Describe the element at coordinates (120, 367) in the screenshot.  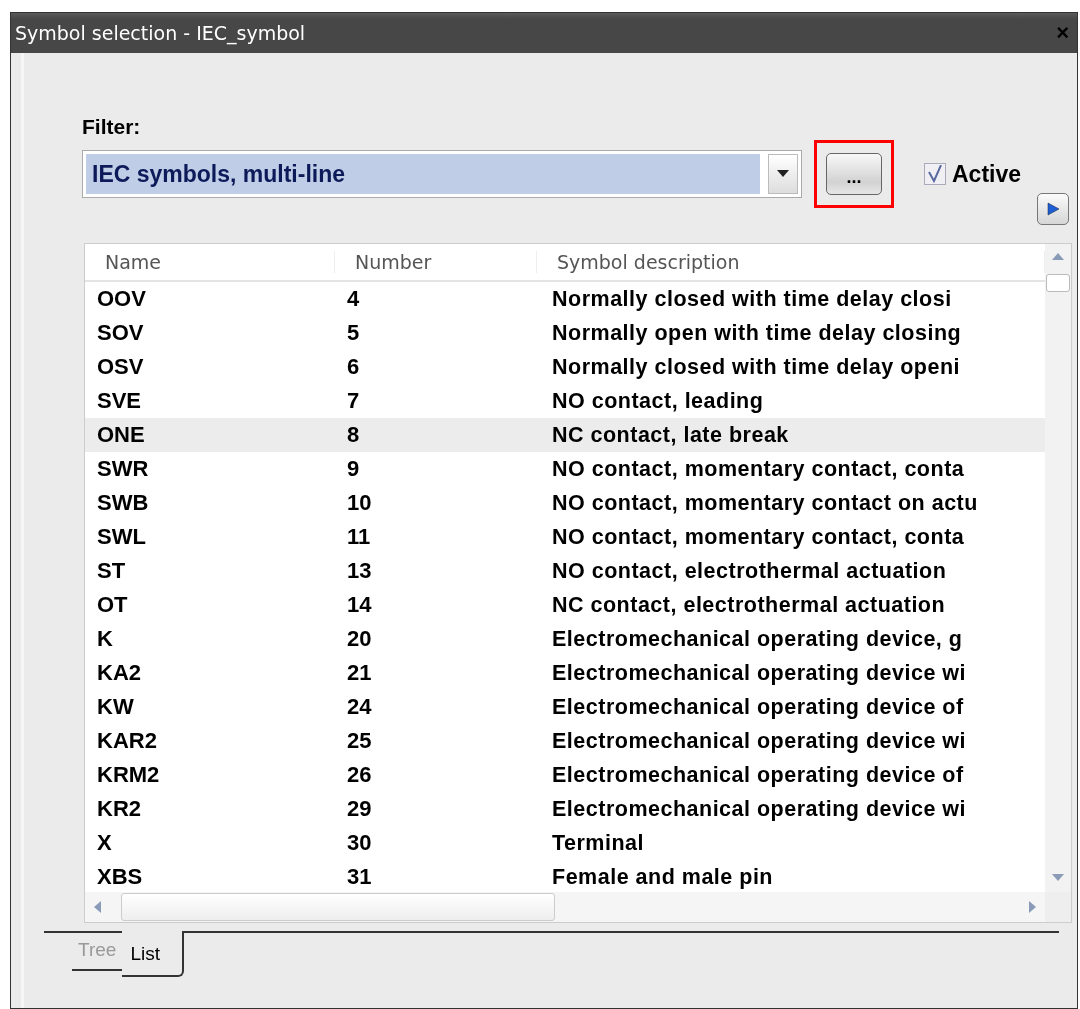
I see `table-cell-text: OSV` at that location.